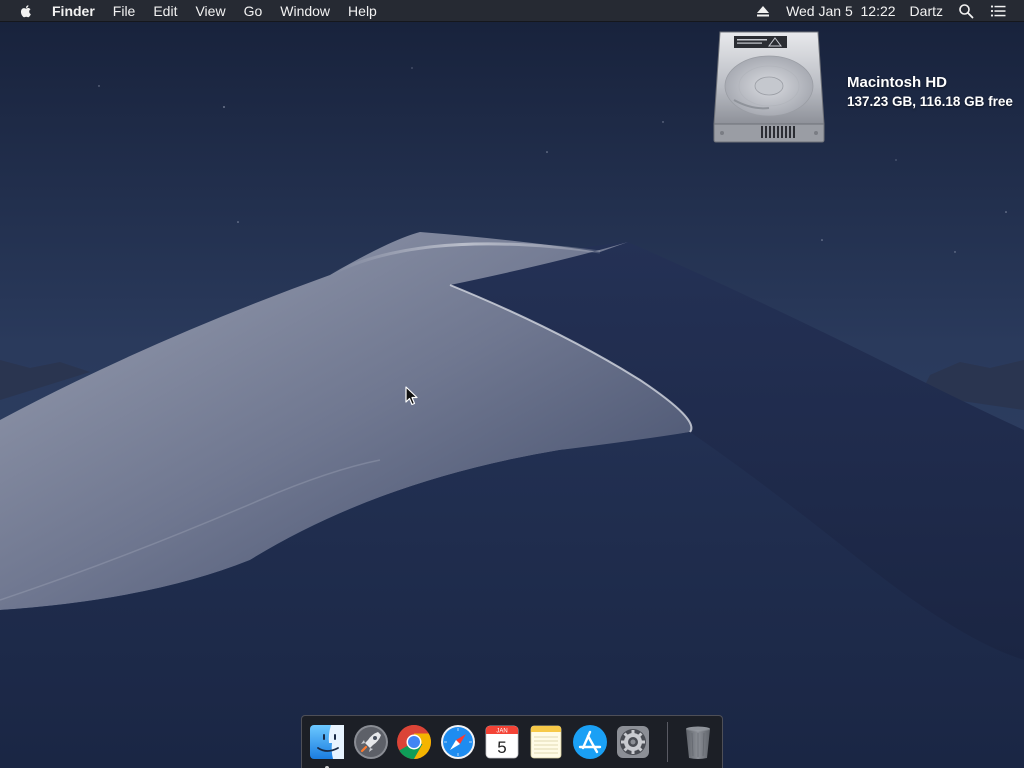 The image size is (1024, 768). I want to click on apple-menu-icon, so click(26, 11).